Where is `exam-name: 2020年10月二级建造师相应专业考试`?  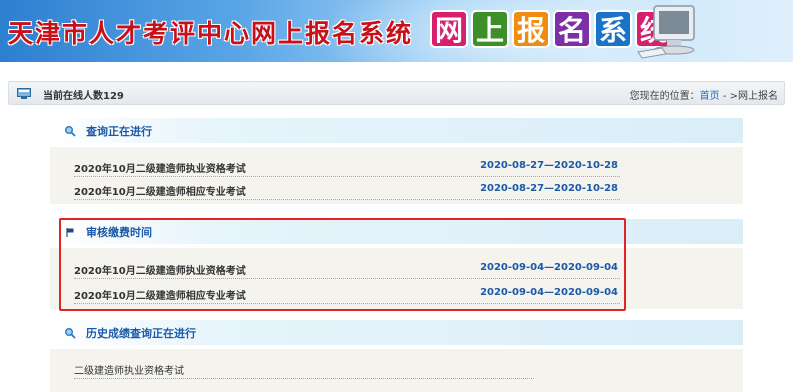
exam-name: 2020年10月二级建造师相应专业考试 is located at coordinates (160, 192).